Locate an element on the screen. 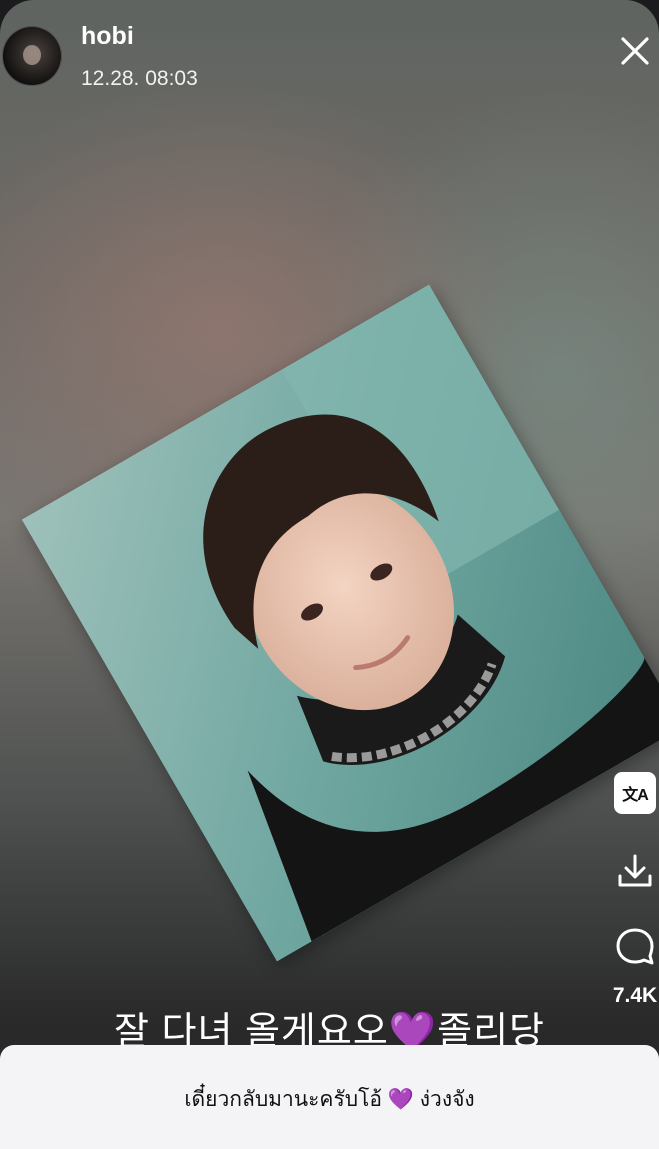 Image resolution: width=659 pixels, height=1149 pixels. post-timestamp: 12.28. 08:03 is located at coordinates (139, 78).